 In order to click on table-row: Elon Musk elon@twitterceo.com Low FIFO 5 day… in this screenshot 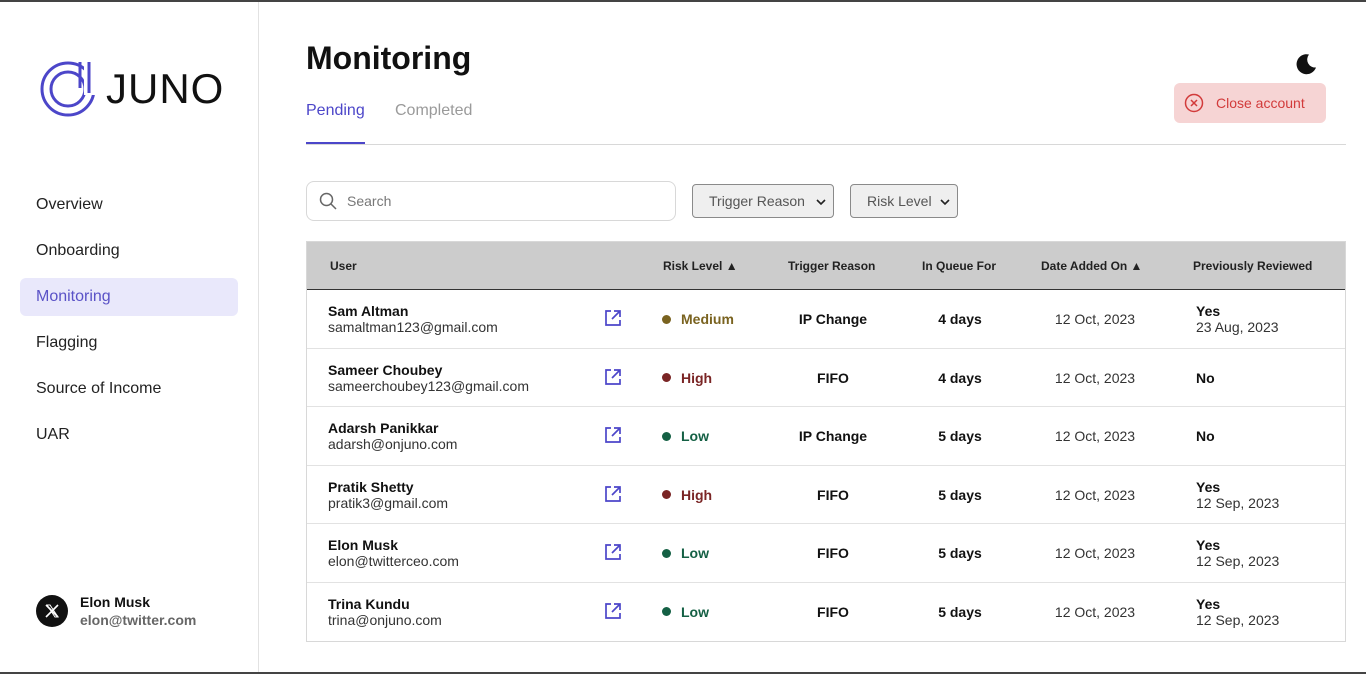, I will do `click(826, 553)`.